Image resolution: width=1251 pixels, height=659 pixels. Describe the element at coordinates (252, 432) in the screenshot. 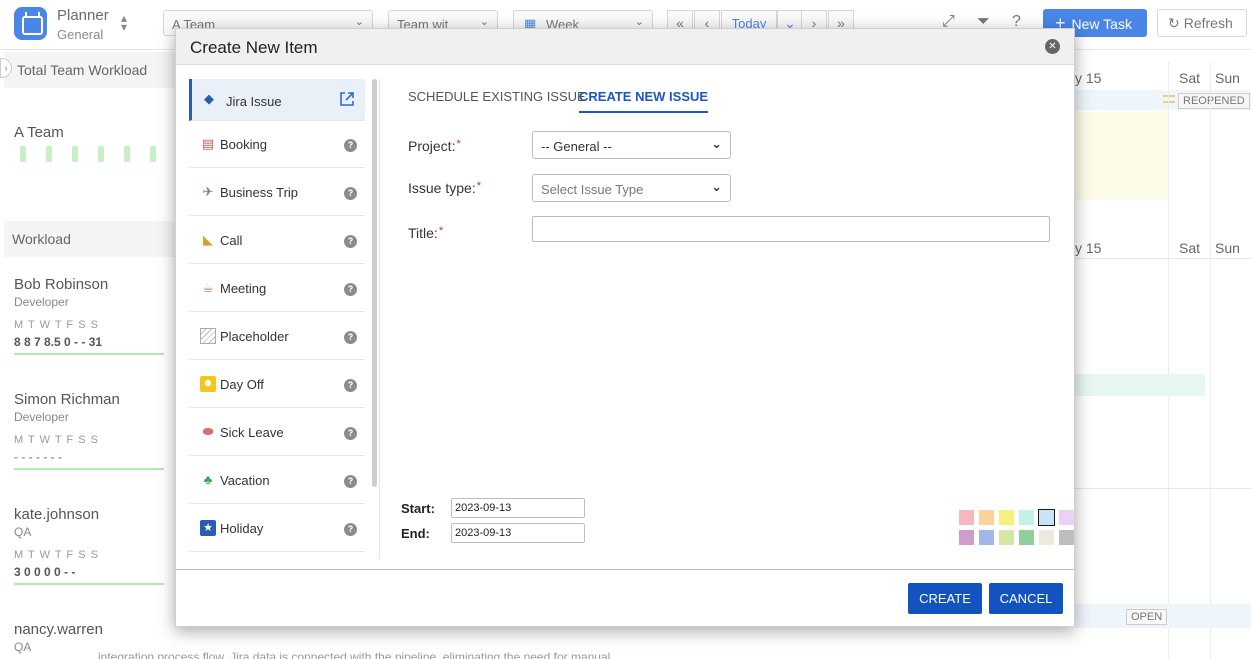

I see `type-label: Sick Leave` at that location.